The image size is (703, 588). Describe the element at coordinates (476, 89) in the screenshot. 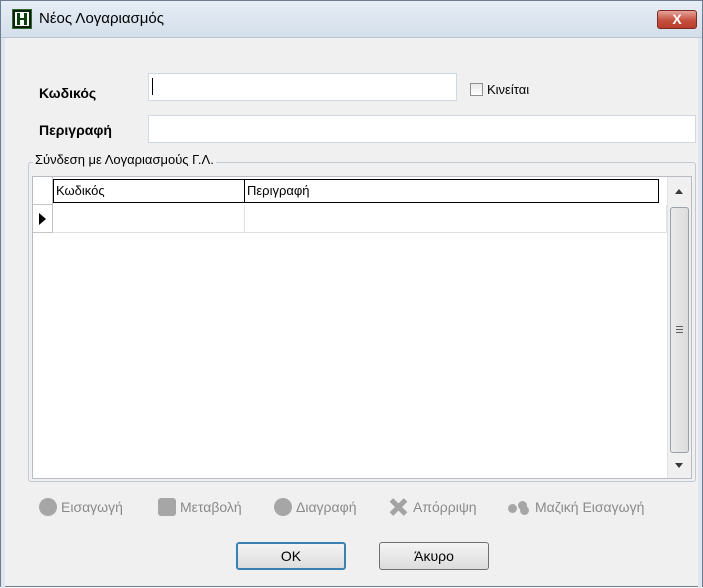

I see `moves-checkbox` at that location.